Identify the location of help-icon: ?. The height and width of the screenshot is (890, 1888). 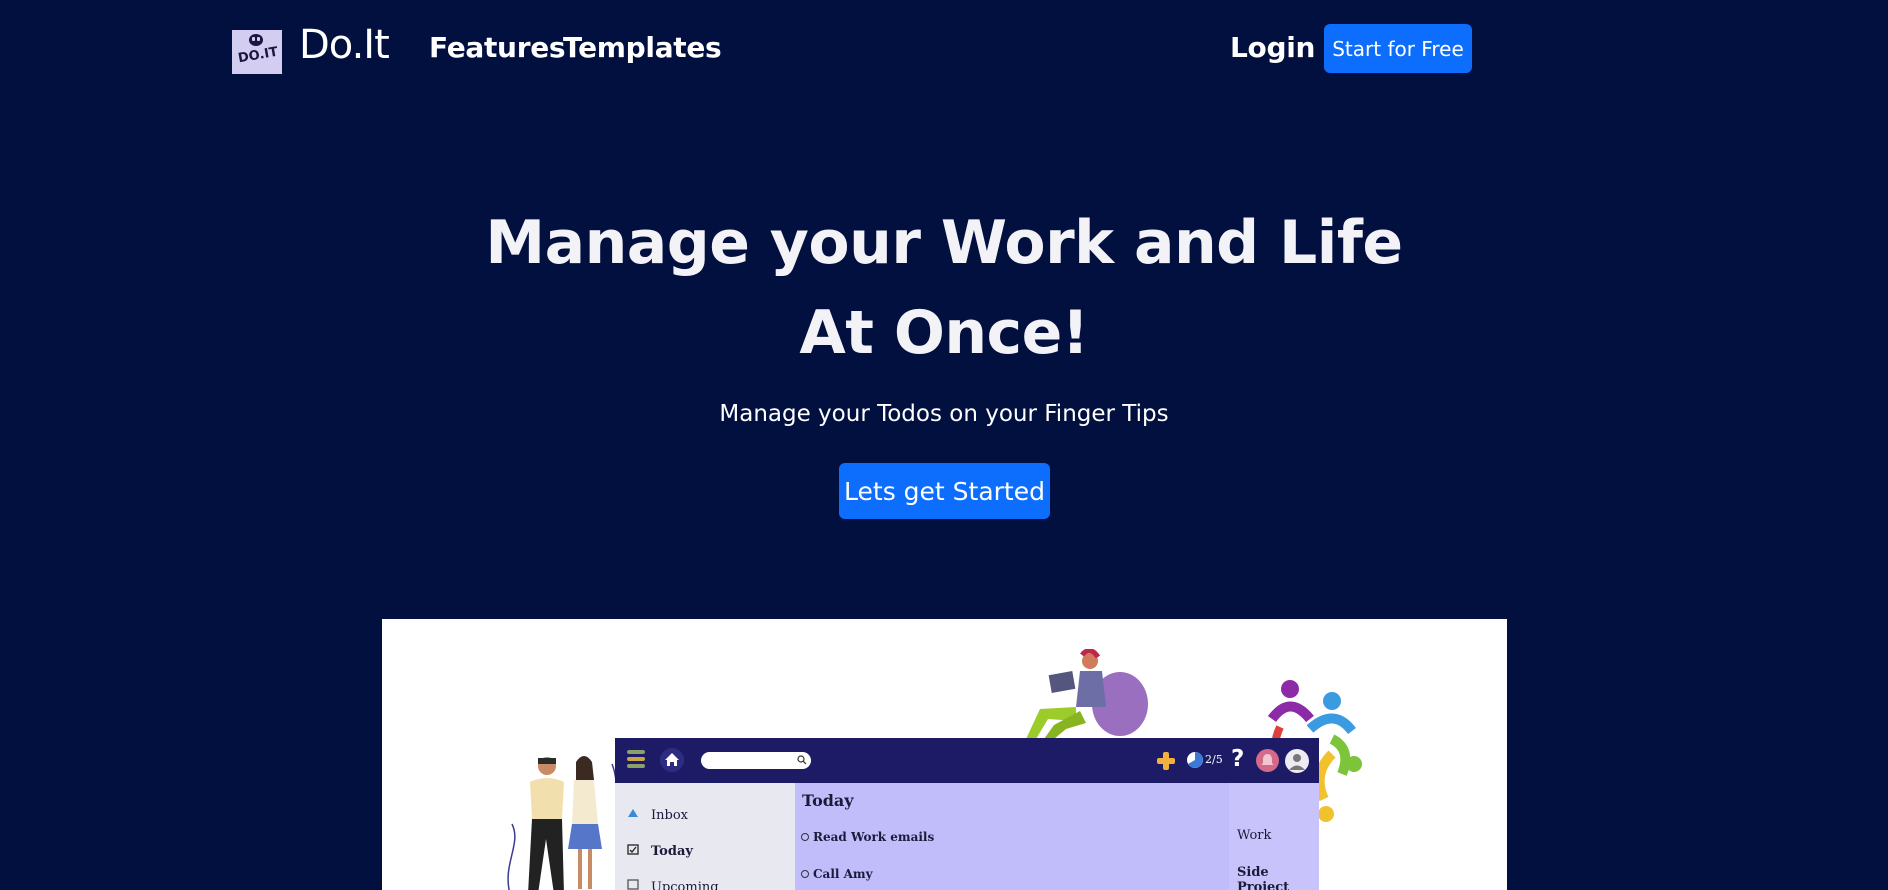
(1238, 759).